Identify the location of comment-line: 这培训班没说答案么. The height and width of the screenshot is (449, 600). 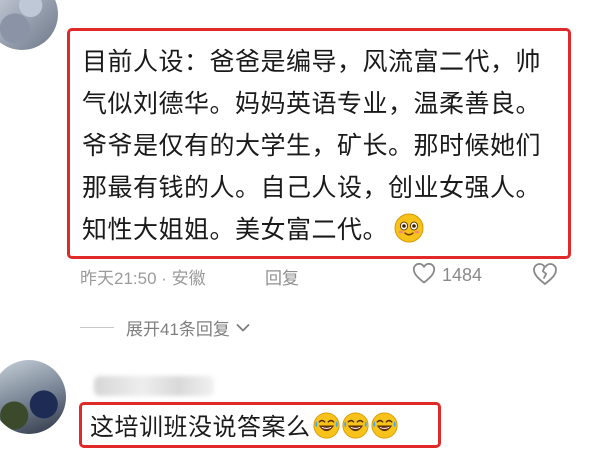
(259, 427).